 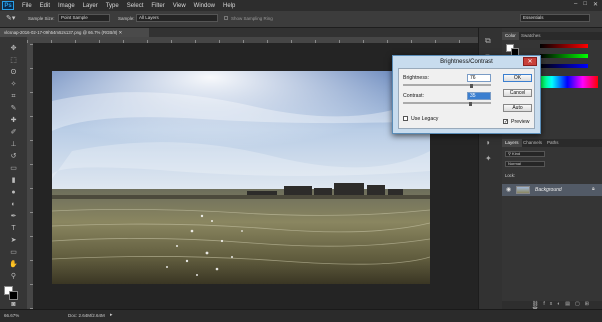 What do you see at coordinates (226, 18) in the screenshot?
I see `show-ring-checkbox` at bounding box center [226, 18].